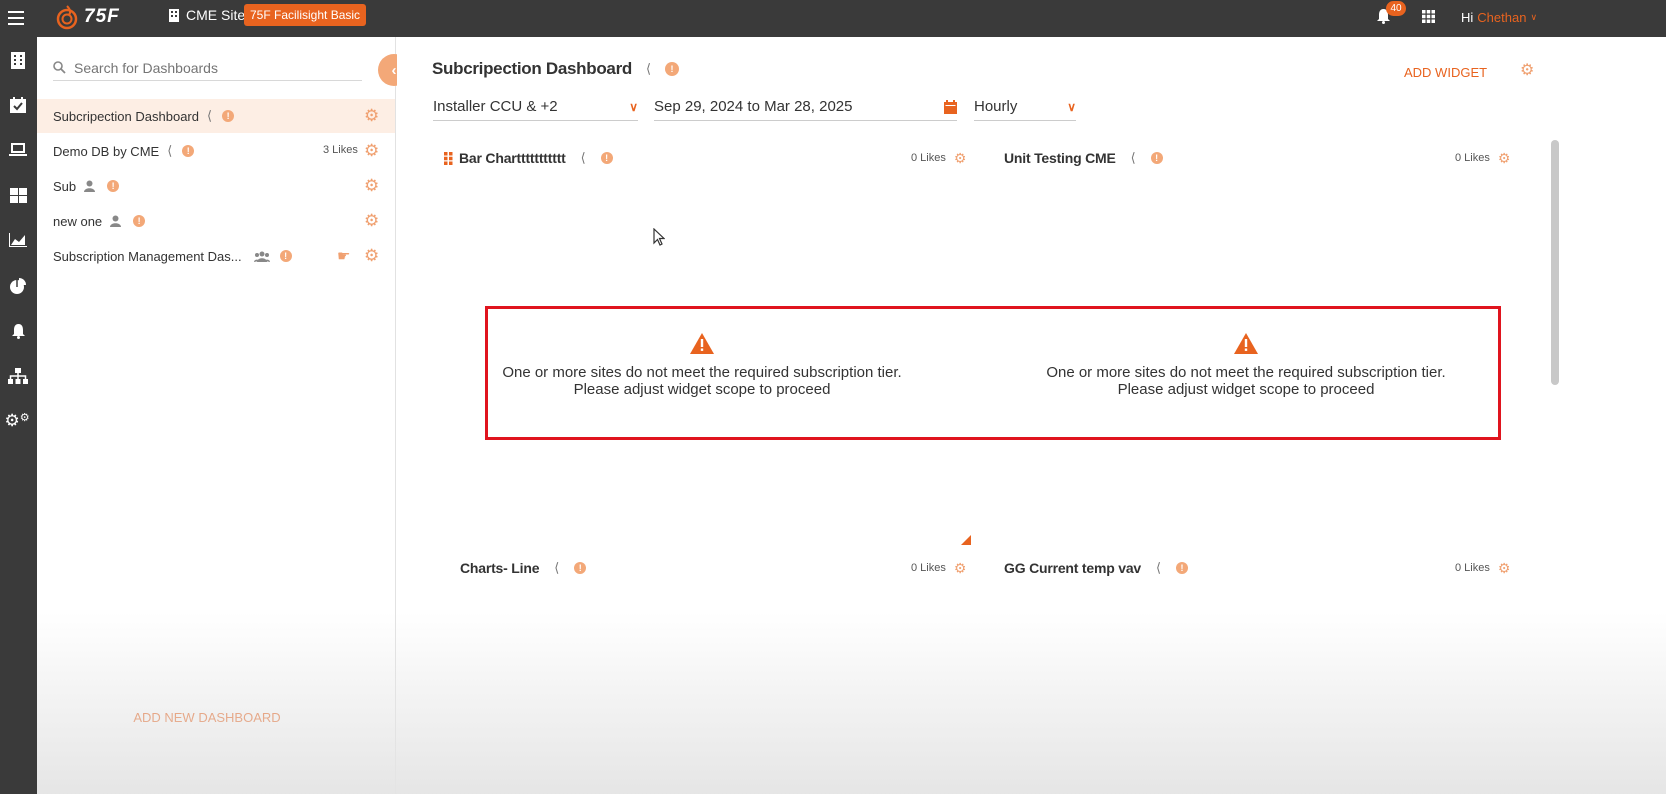 This screenshot has width=1666, height=794. I want to click on pie-icon, so click(18, 286).